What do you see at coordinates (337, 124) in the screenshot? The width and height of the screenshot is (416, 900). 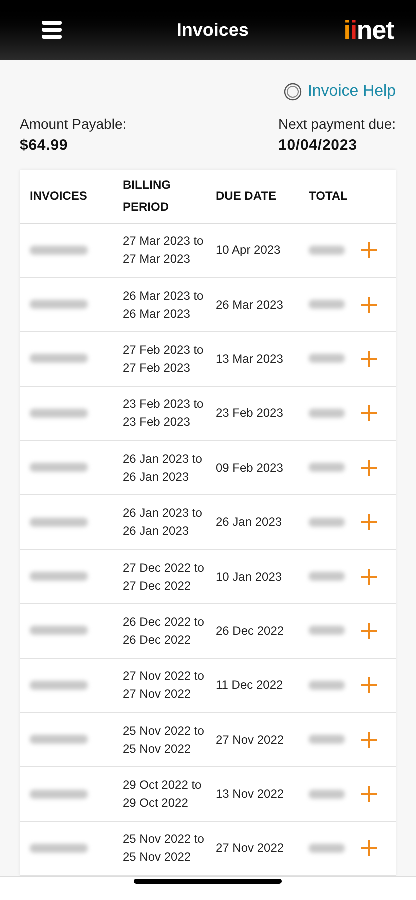 I see `due-label: Next payment due:` at bounding box center [337, 124].